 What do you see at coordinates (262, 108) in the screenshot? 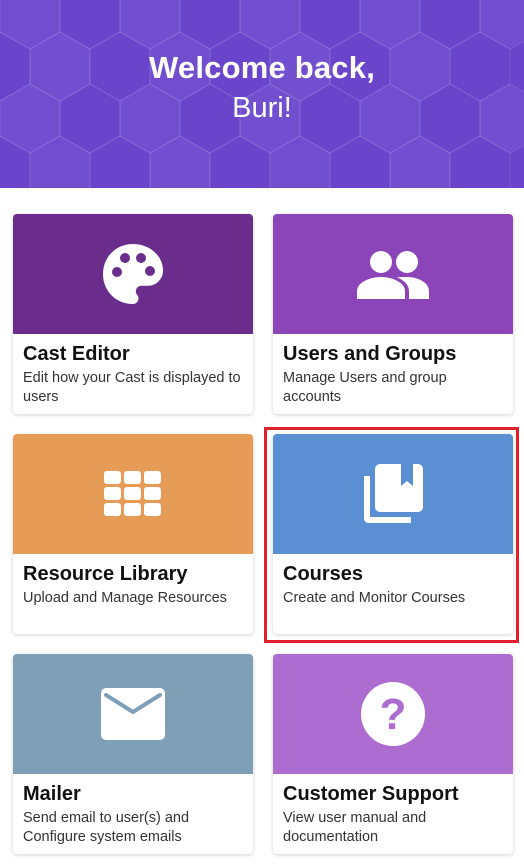
I see `user-name: Buri!` at bounding box center [262, 108].